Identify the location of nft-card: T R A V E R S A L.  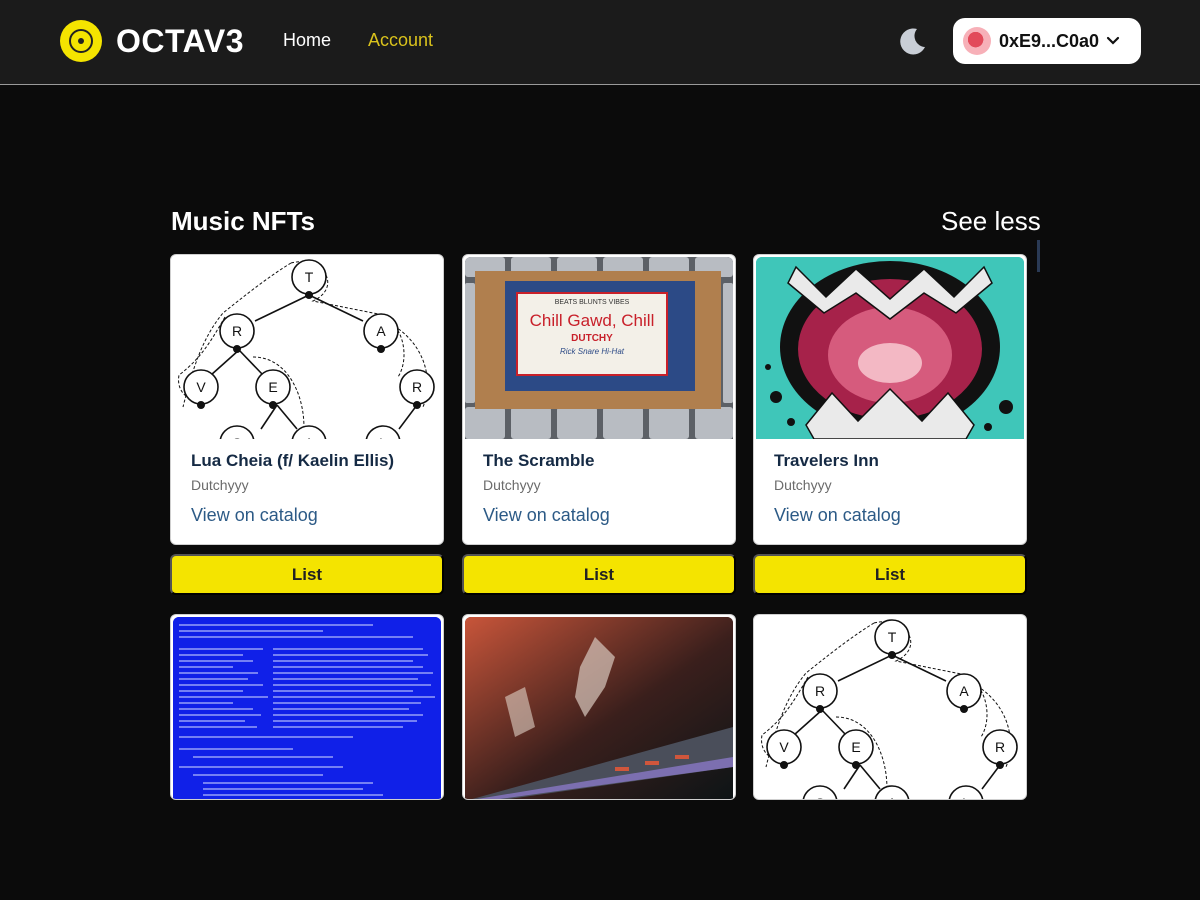
(890, 707).